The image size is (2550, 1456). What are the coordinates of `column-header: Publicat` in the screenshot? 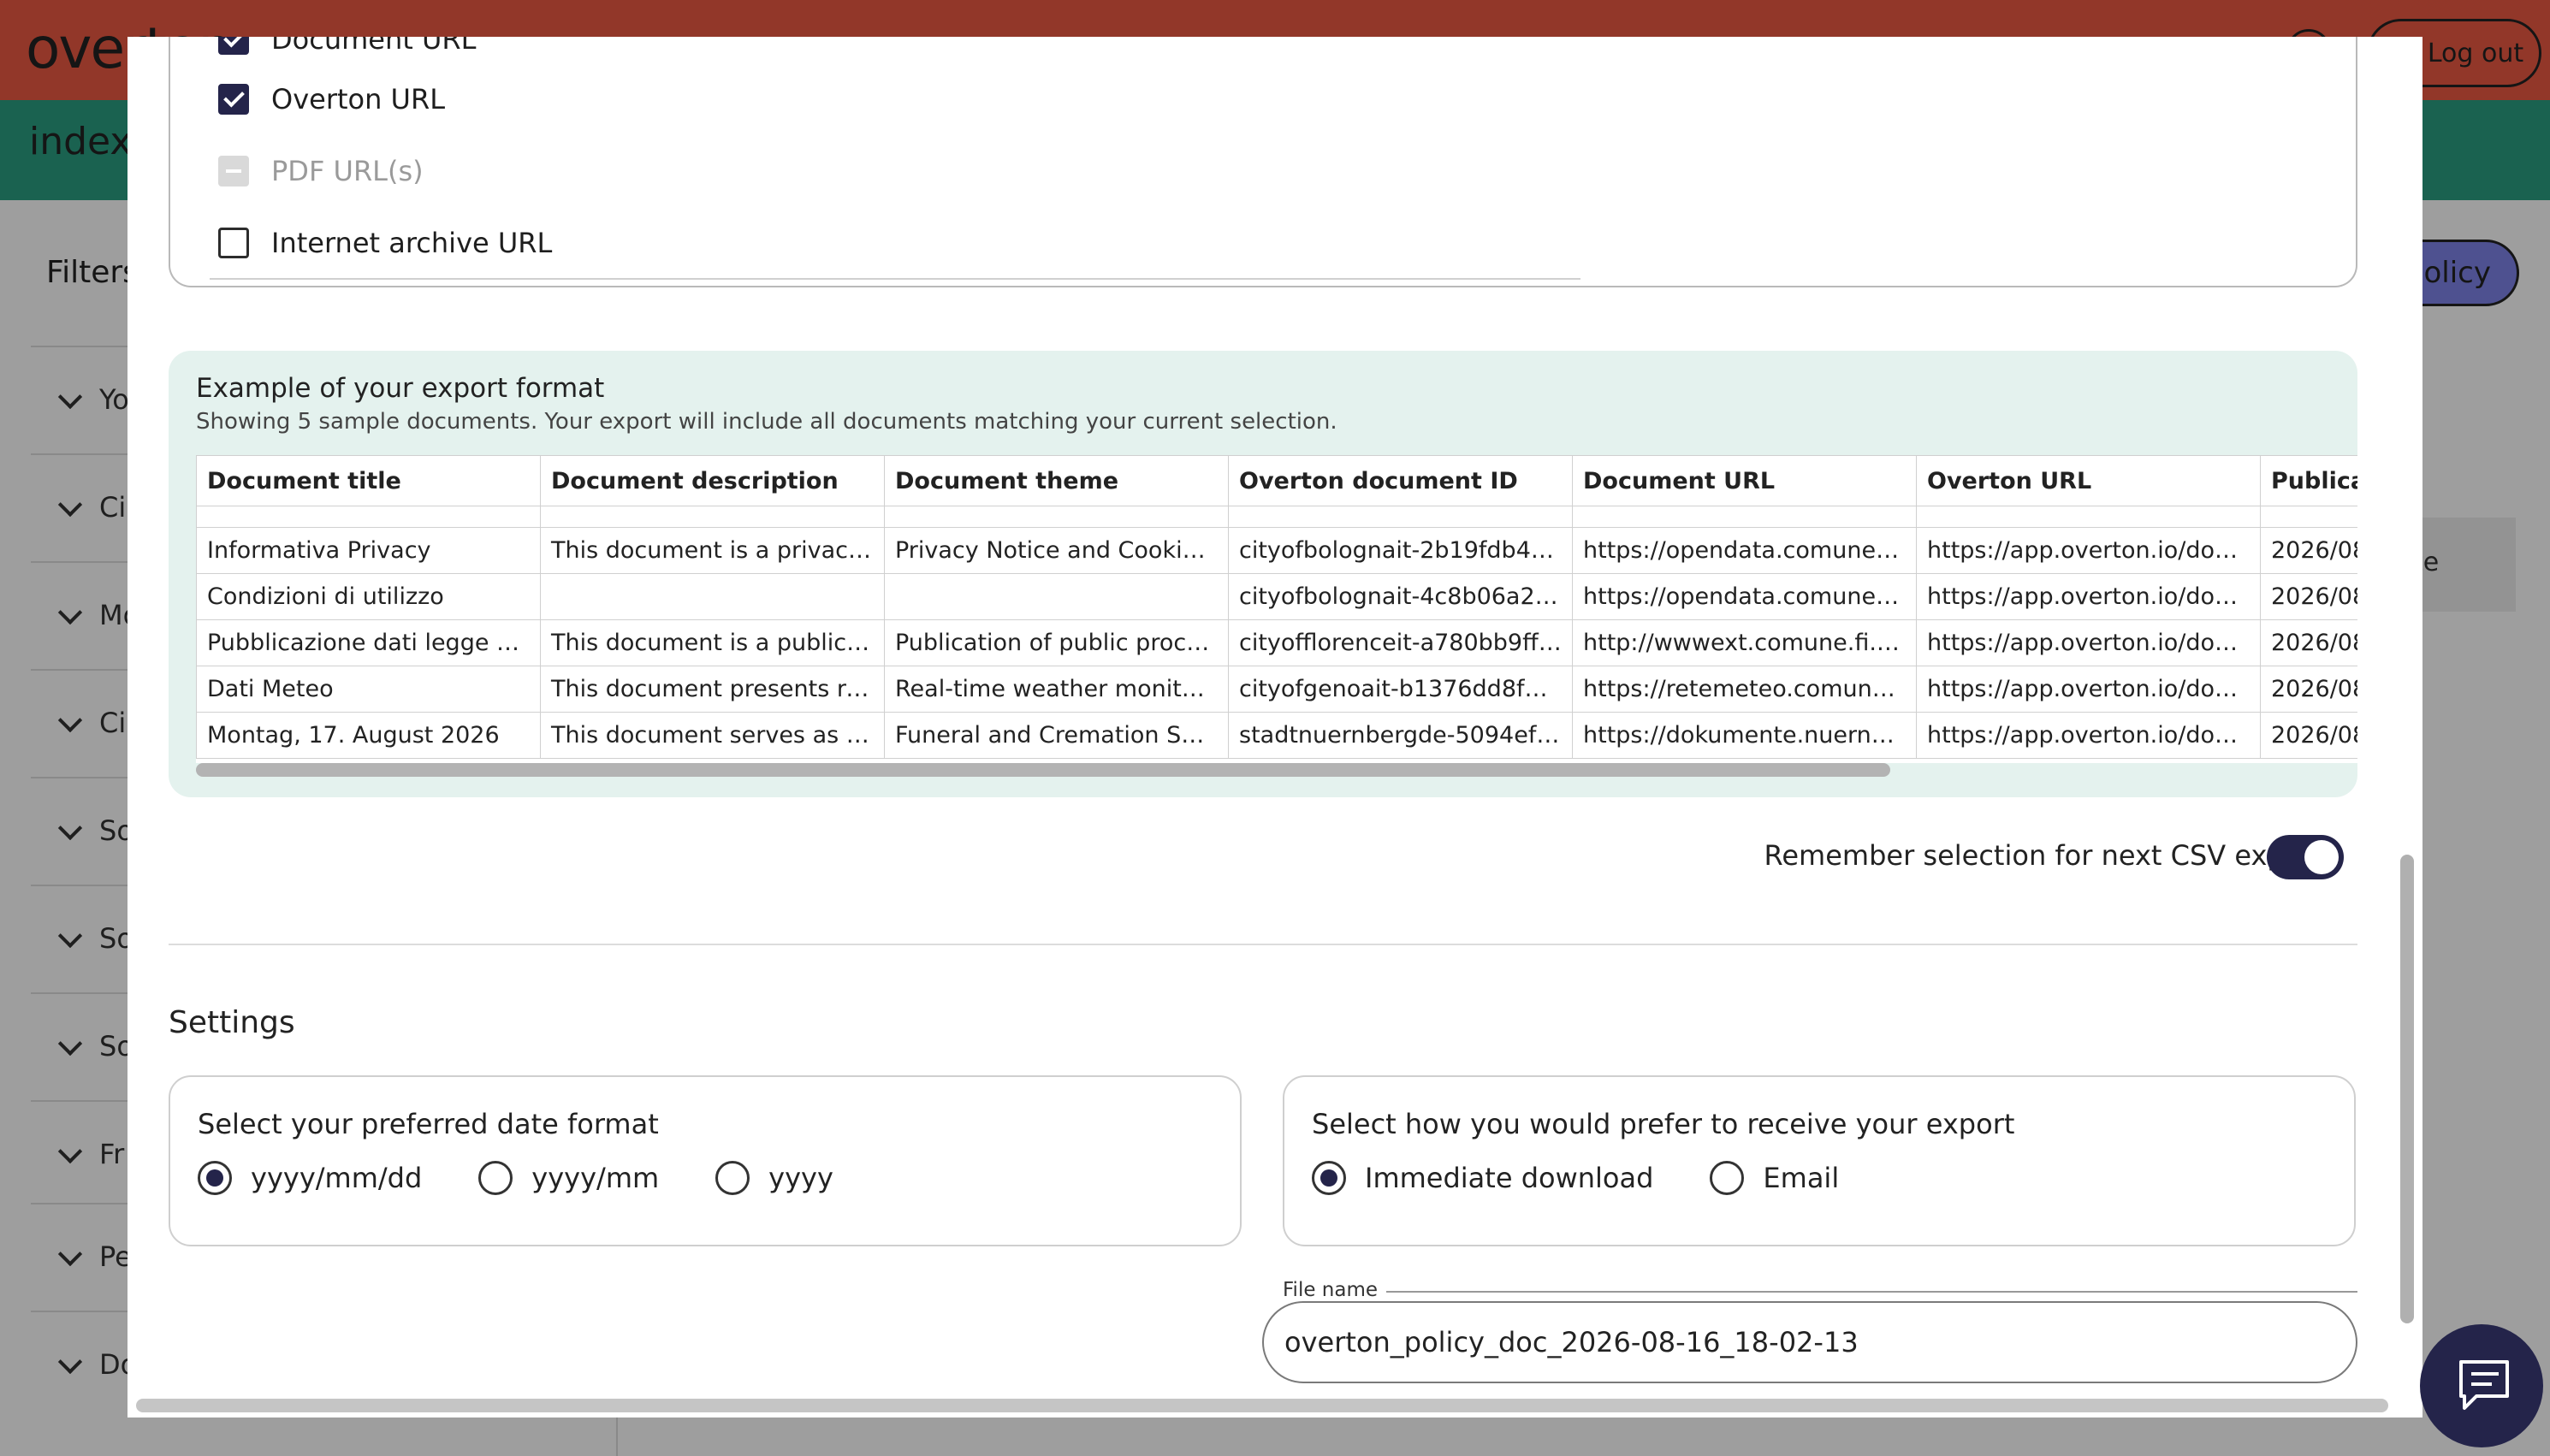 It's located at (2309, 481).